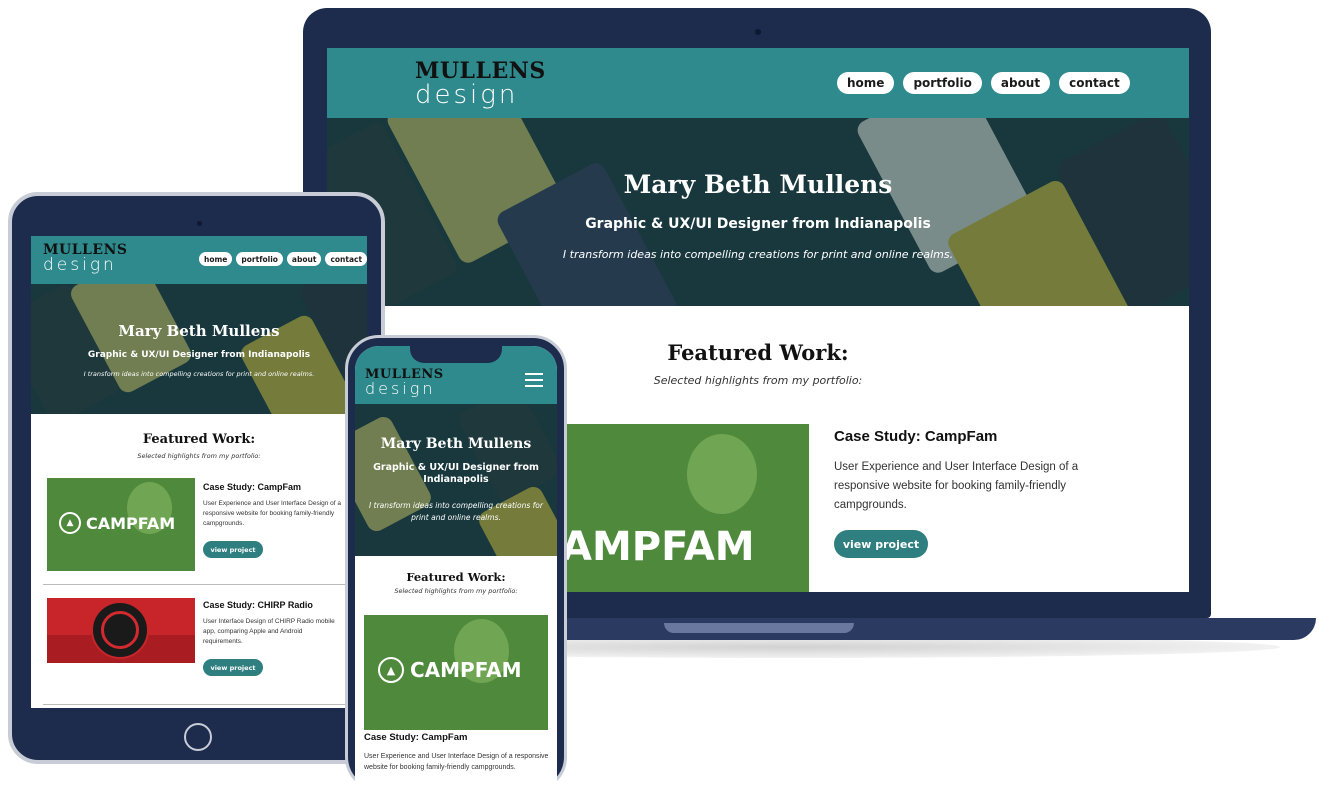 Image resolution: width=1319 pixels, height=791 pixels. I want to click on child-photo, so click(722, 474).